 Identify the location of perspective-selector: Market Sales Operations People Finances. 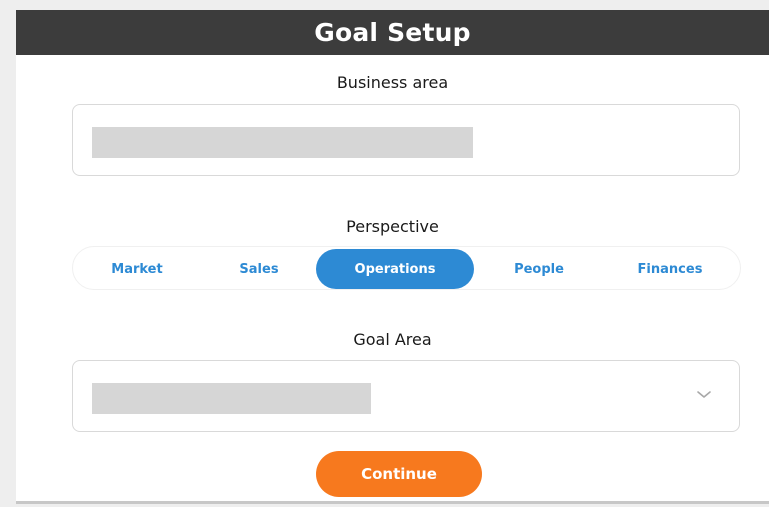
(406, 268).